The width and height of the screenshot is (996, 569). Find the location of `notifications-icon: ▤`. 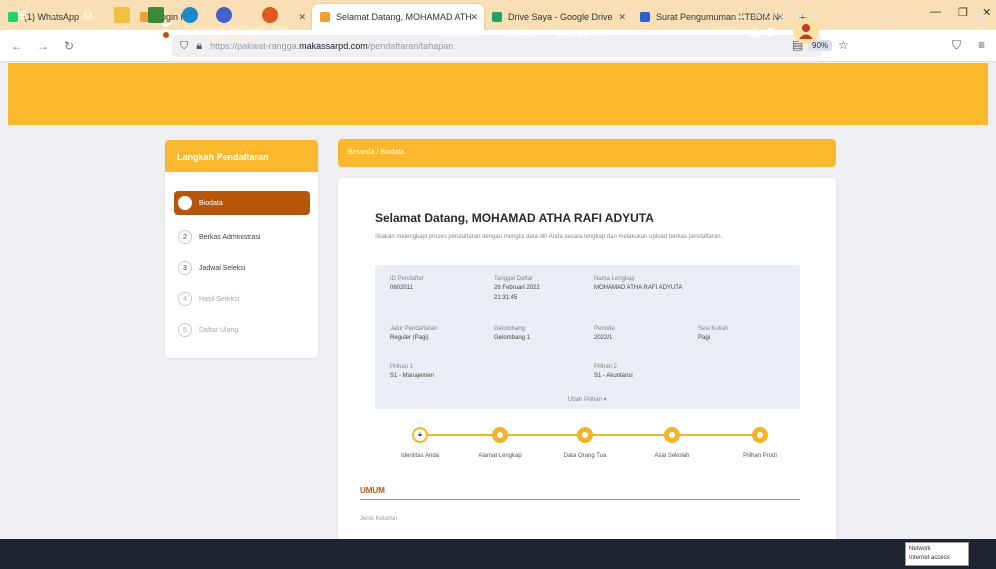

notifications-icon: ▤ is located at coordinates (982, 15).